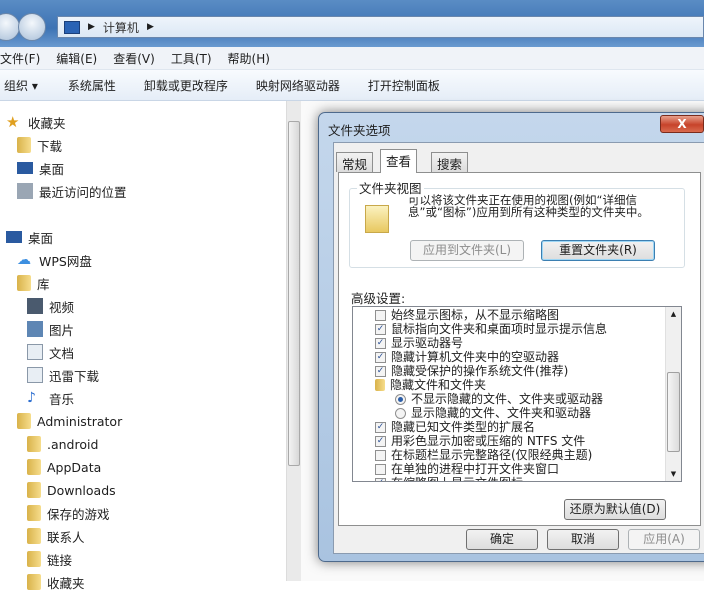 Image resolution: width=704 pixels, height=593 pixels. I want to click on uninstall-program-button: 卸载或更改程序, so click(200, 85).